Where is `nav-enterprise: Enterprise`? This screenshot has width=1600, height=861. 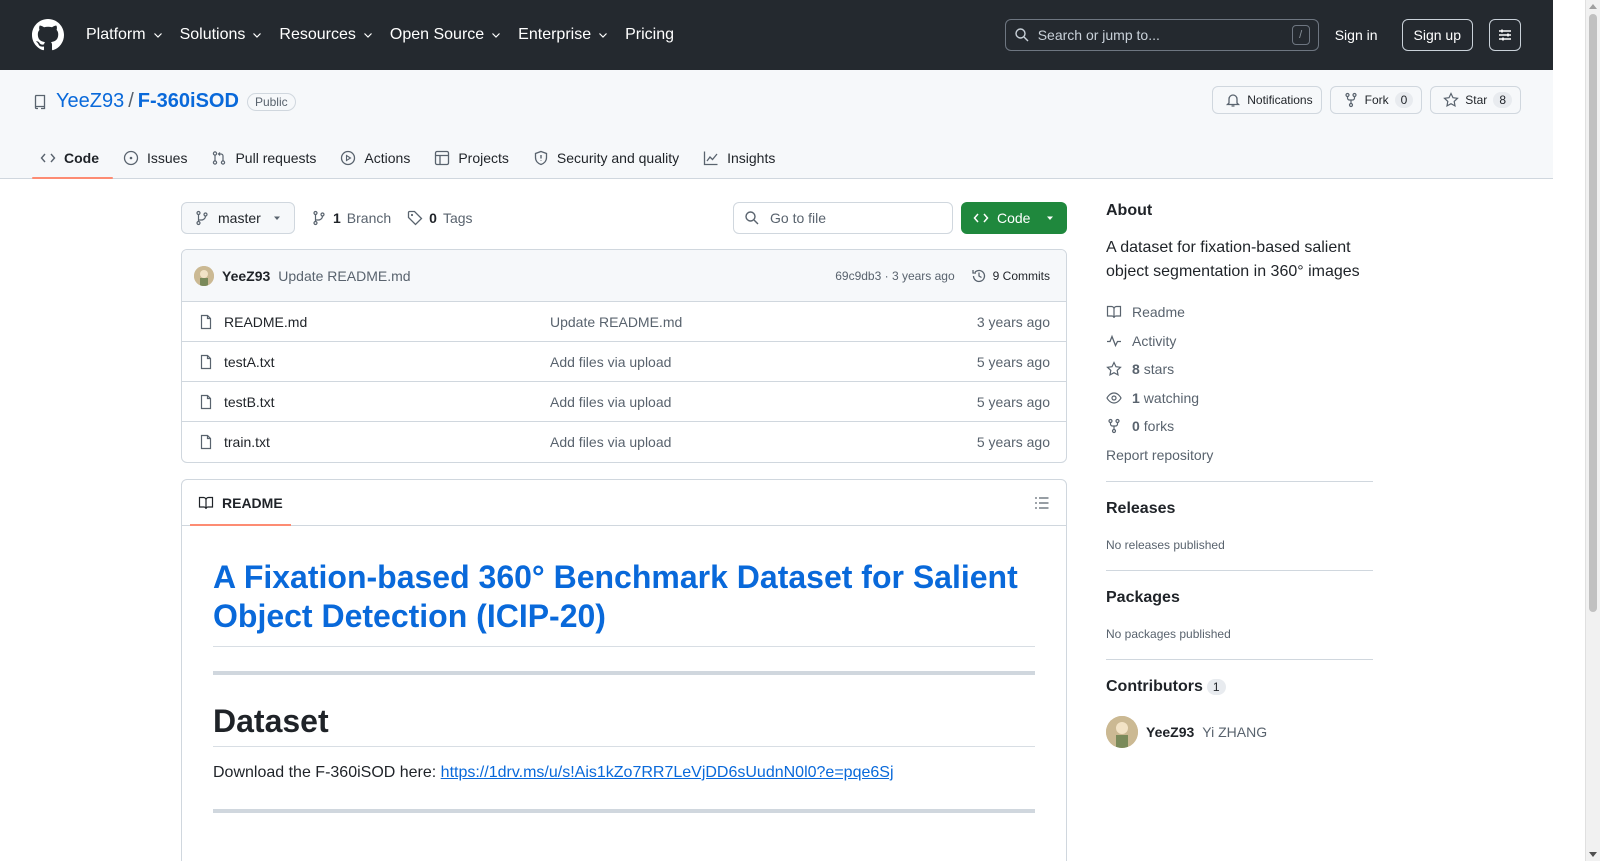
nav-enterprise: Enterprise is located at coordinates (563, 35).